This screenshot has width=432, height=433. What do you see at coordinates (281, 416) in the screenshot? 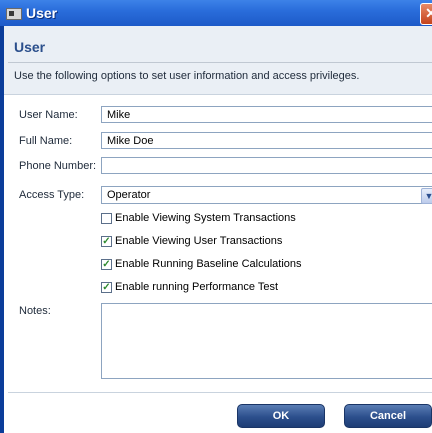
I see `ok-button: OK` at bounding box center [281, 416].